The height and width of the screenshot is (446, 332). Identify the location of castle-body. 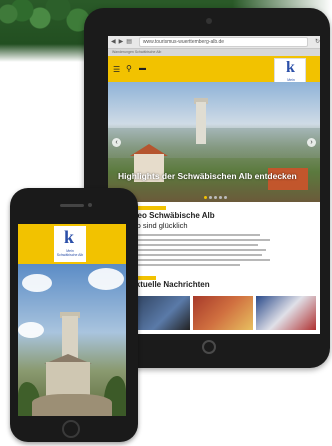
(68, 380).